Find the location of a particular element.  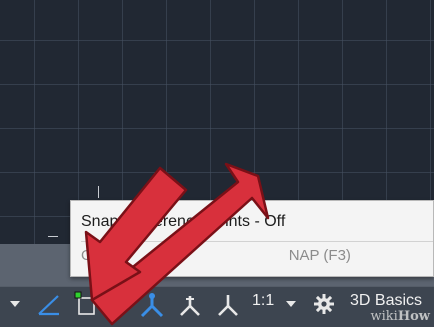

workspace-switcher: 3D Basics is located at coordinates (386, 301).